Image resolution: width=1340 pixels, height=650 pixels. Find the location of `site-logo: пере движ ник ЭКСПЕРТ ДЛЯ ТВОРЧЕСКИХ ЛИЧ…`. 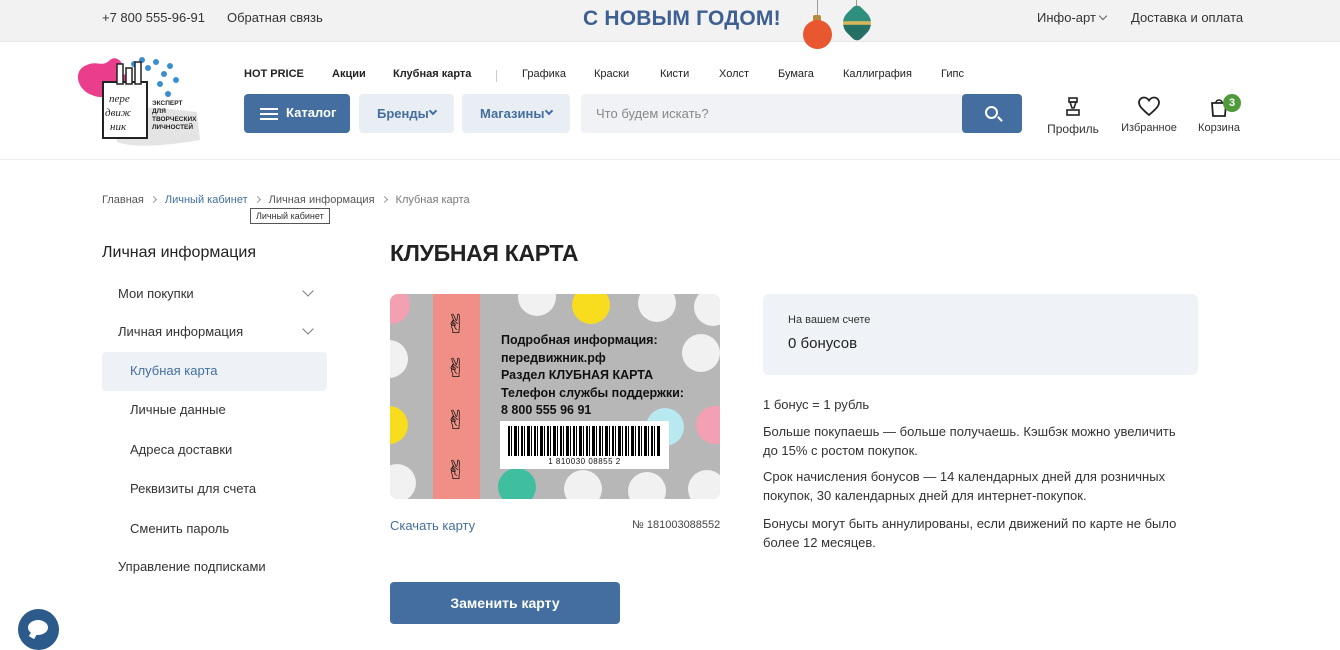

site-logo: пере движ ник ЭКСПЕРТ ДЛЯ ТВОРЧЕСКИХ ЛИЧ… is located at coordinates (139, 100).